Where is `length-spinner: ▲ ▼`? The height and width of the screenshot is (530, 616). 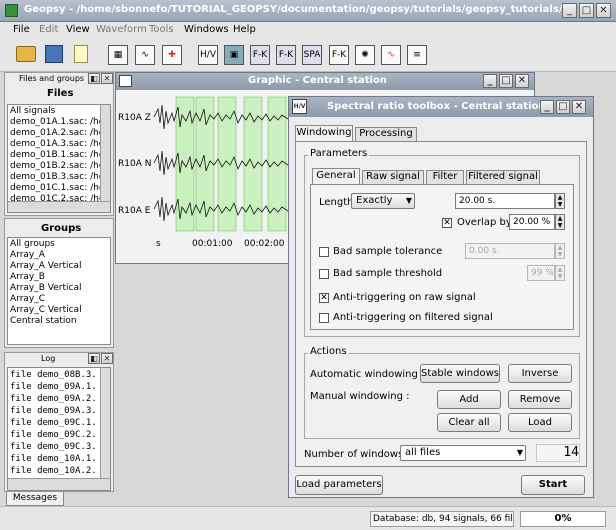
length-spinner: ▲ ▼ is located at coordinates (560, 201).